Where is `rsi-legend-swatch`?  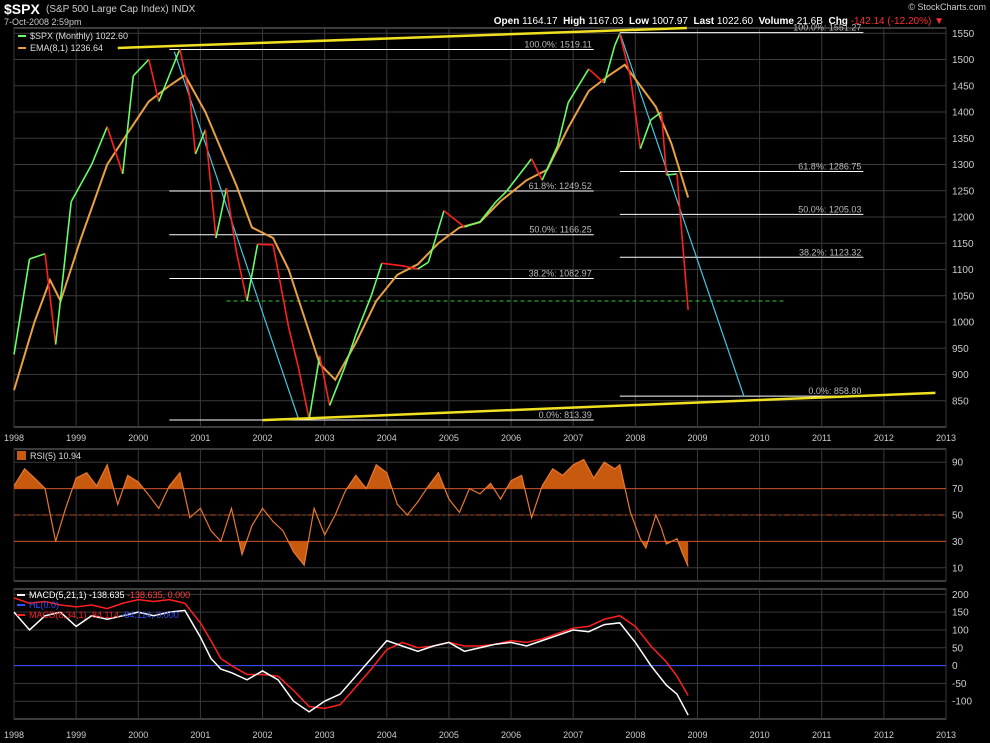 rsi-legend-swatch is located at coordinates (21, 455).